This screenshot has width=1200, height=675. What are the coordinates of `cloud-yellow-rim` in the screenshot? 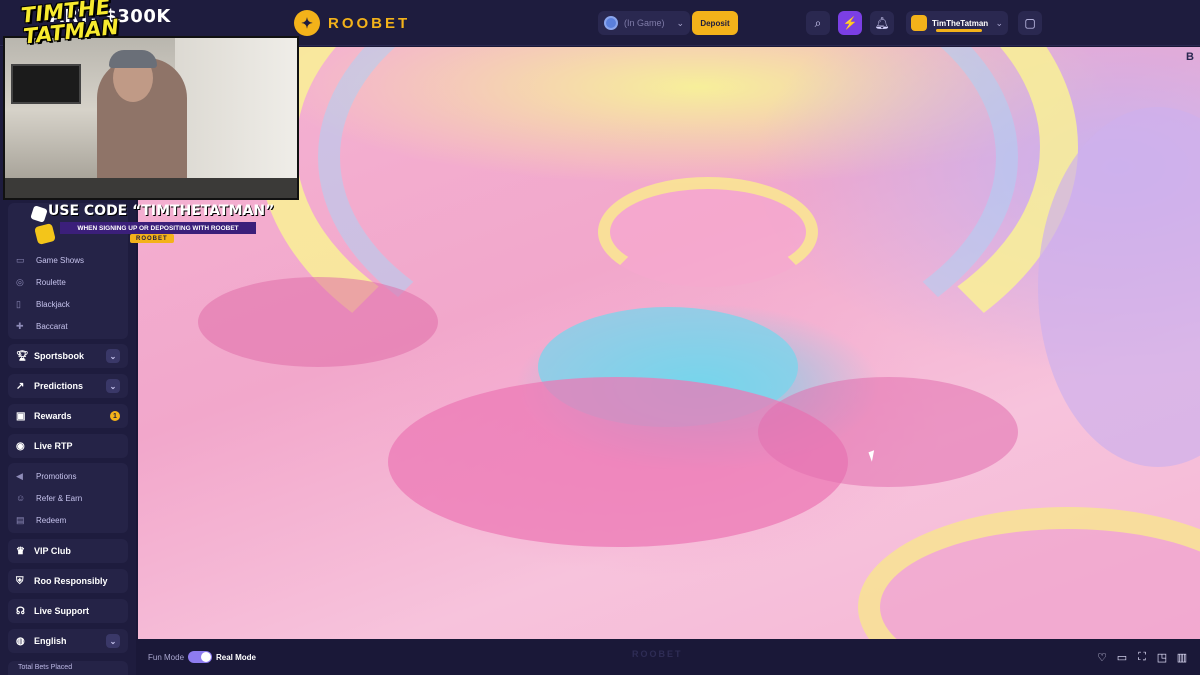 It's located at (708, 232).